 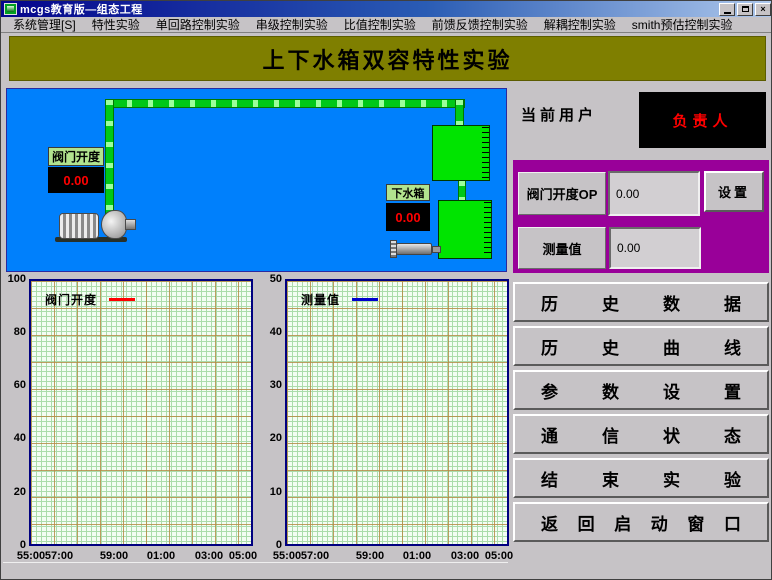 I want to click on y-tick: 30, so click(x=275, y=385).